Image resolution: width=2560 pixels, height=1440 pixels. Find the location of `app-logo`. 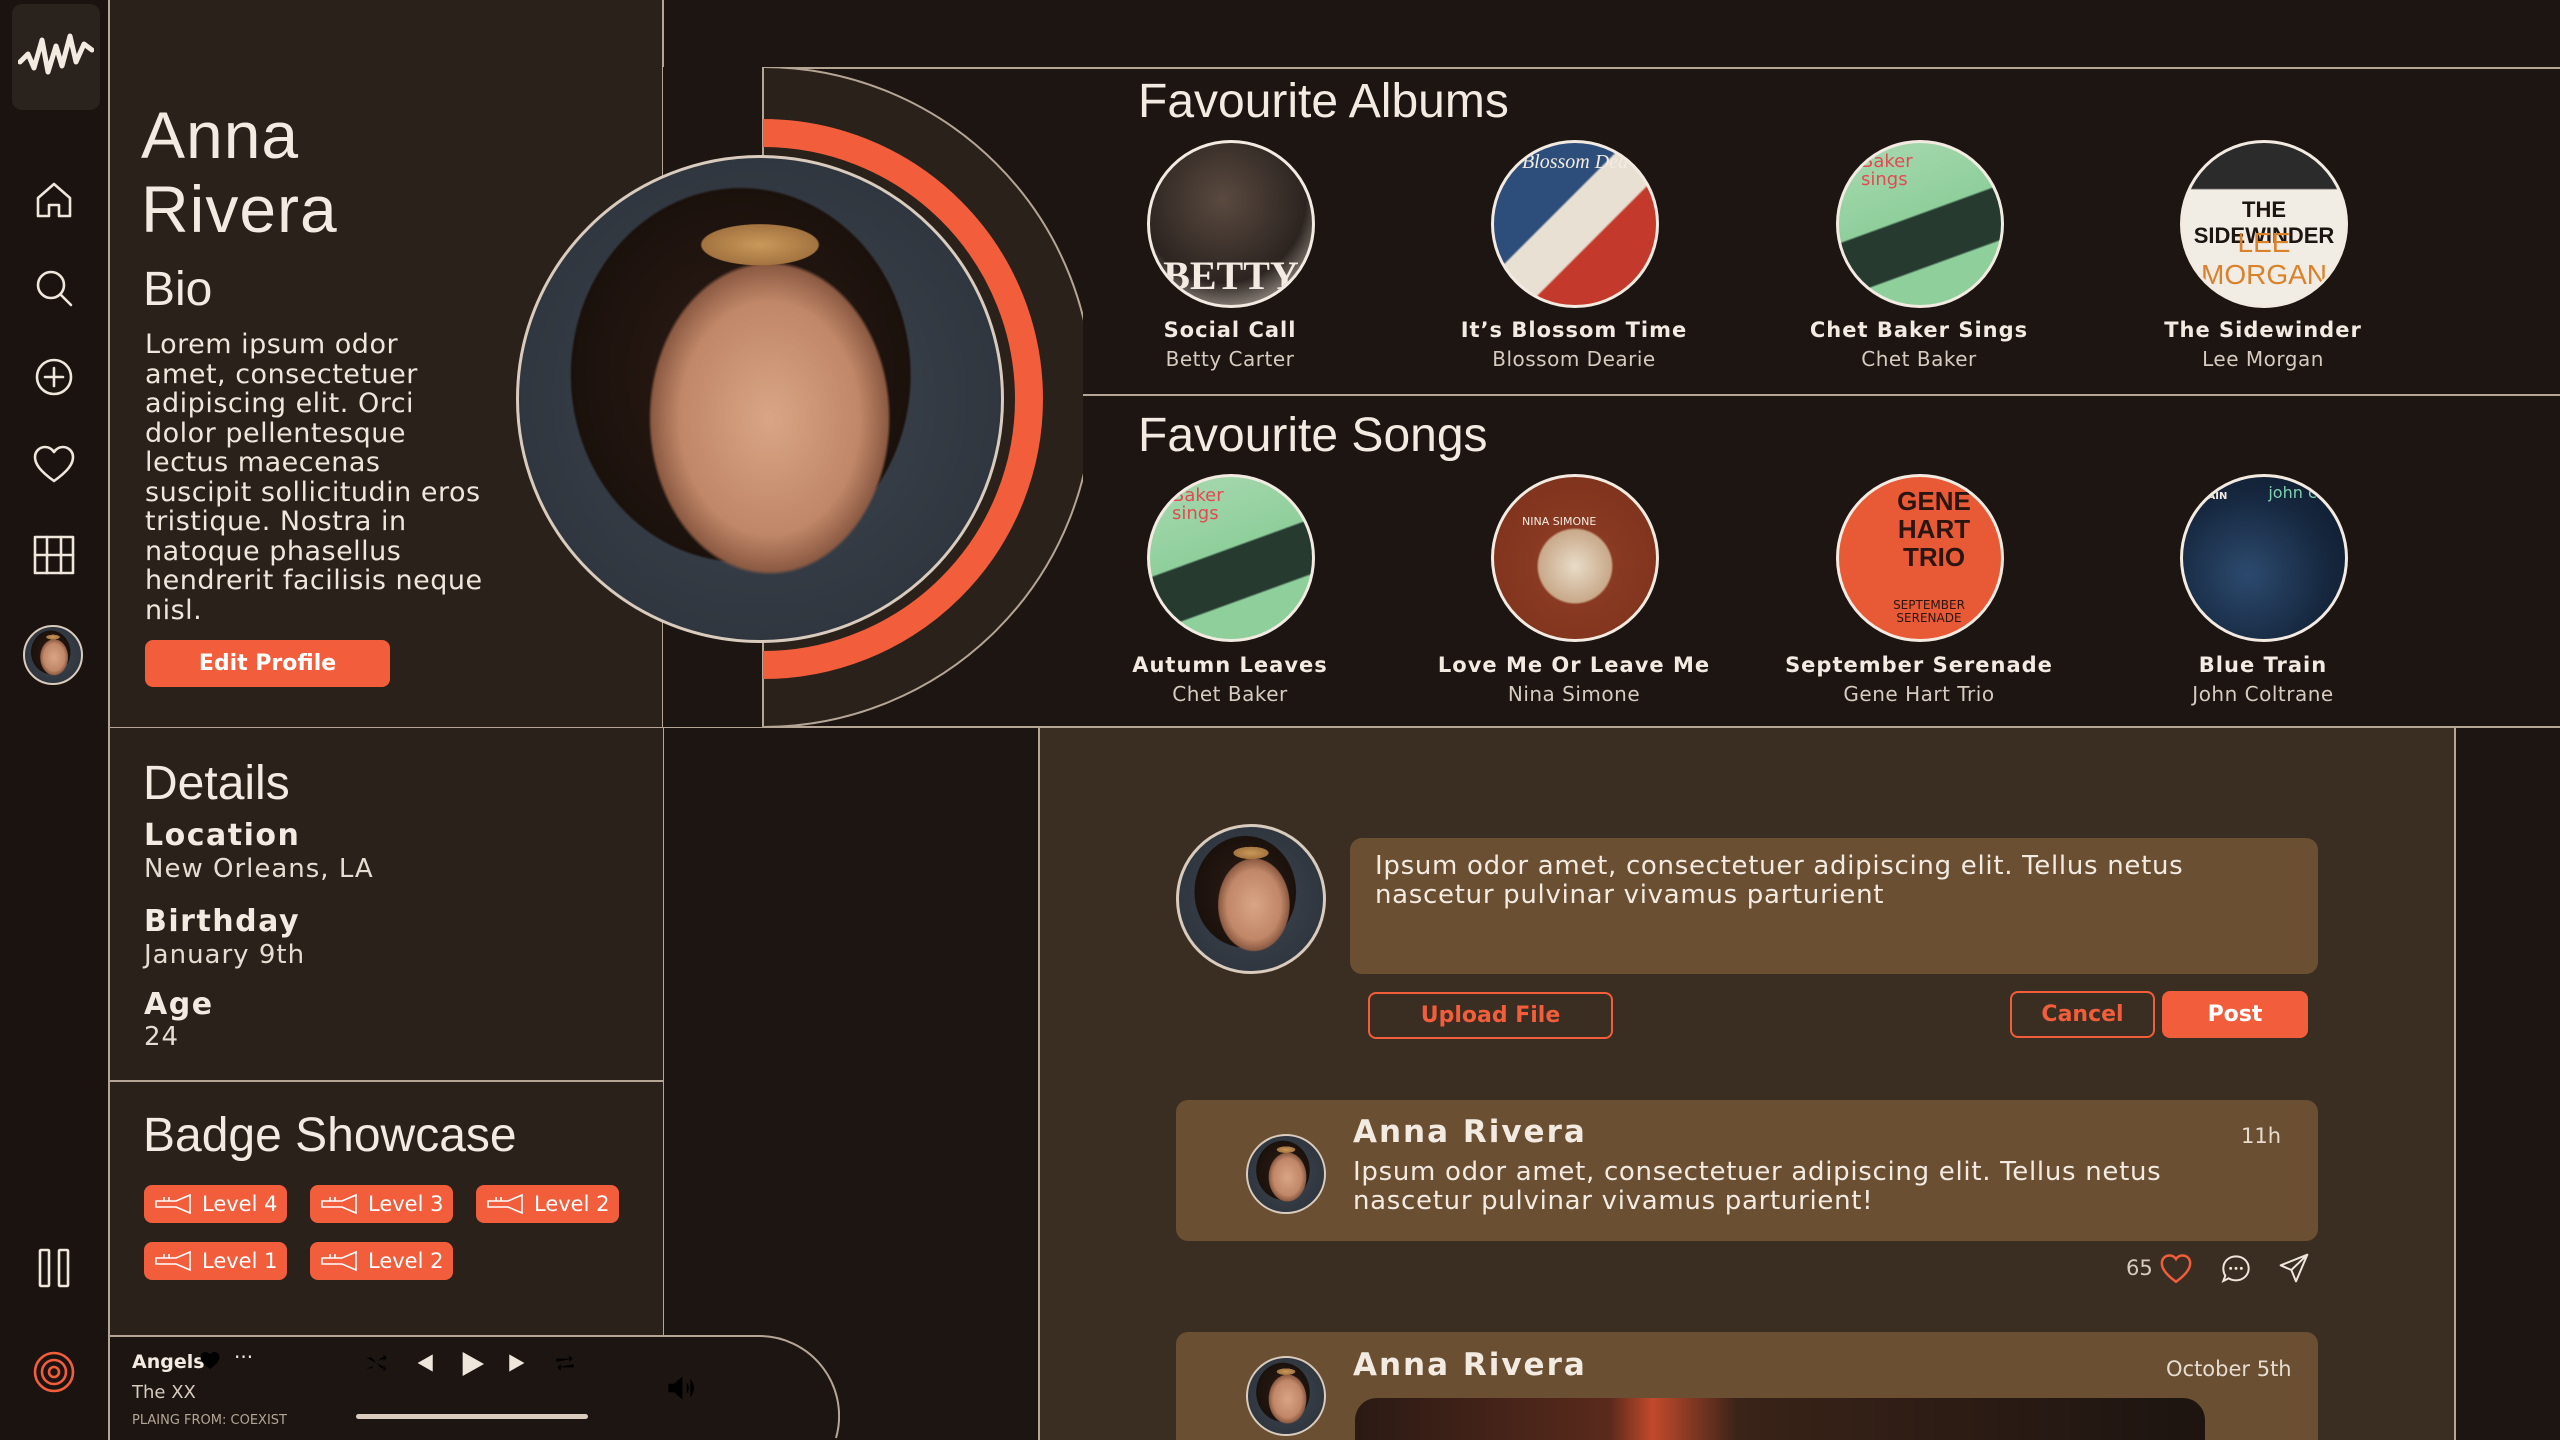

app-logo is located at coordinates (56, 57).